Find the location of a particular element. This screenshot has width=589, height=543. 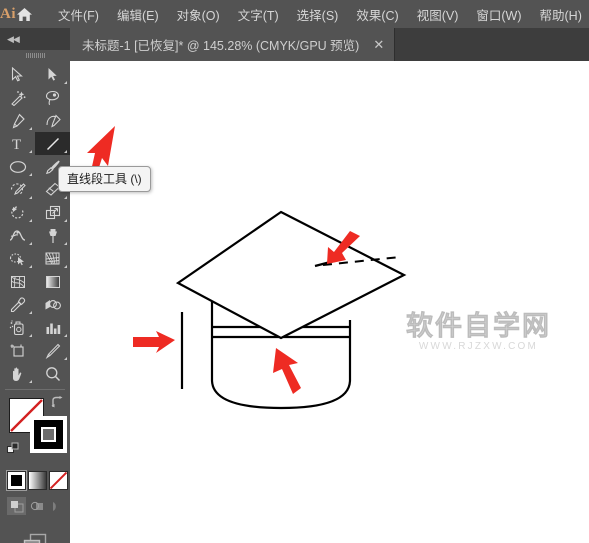

tools-panel: T is located at coordinates (35, 302).